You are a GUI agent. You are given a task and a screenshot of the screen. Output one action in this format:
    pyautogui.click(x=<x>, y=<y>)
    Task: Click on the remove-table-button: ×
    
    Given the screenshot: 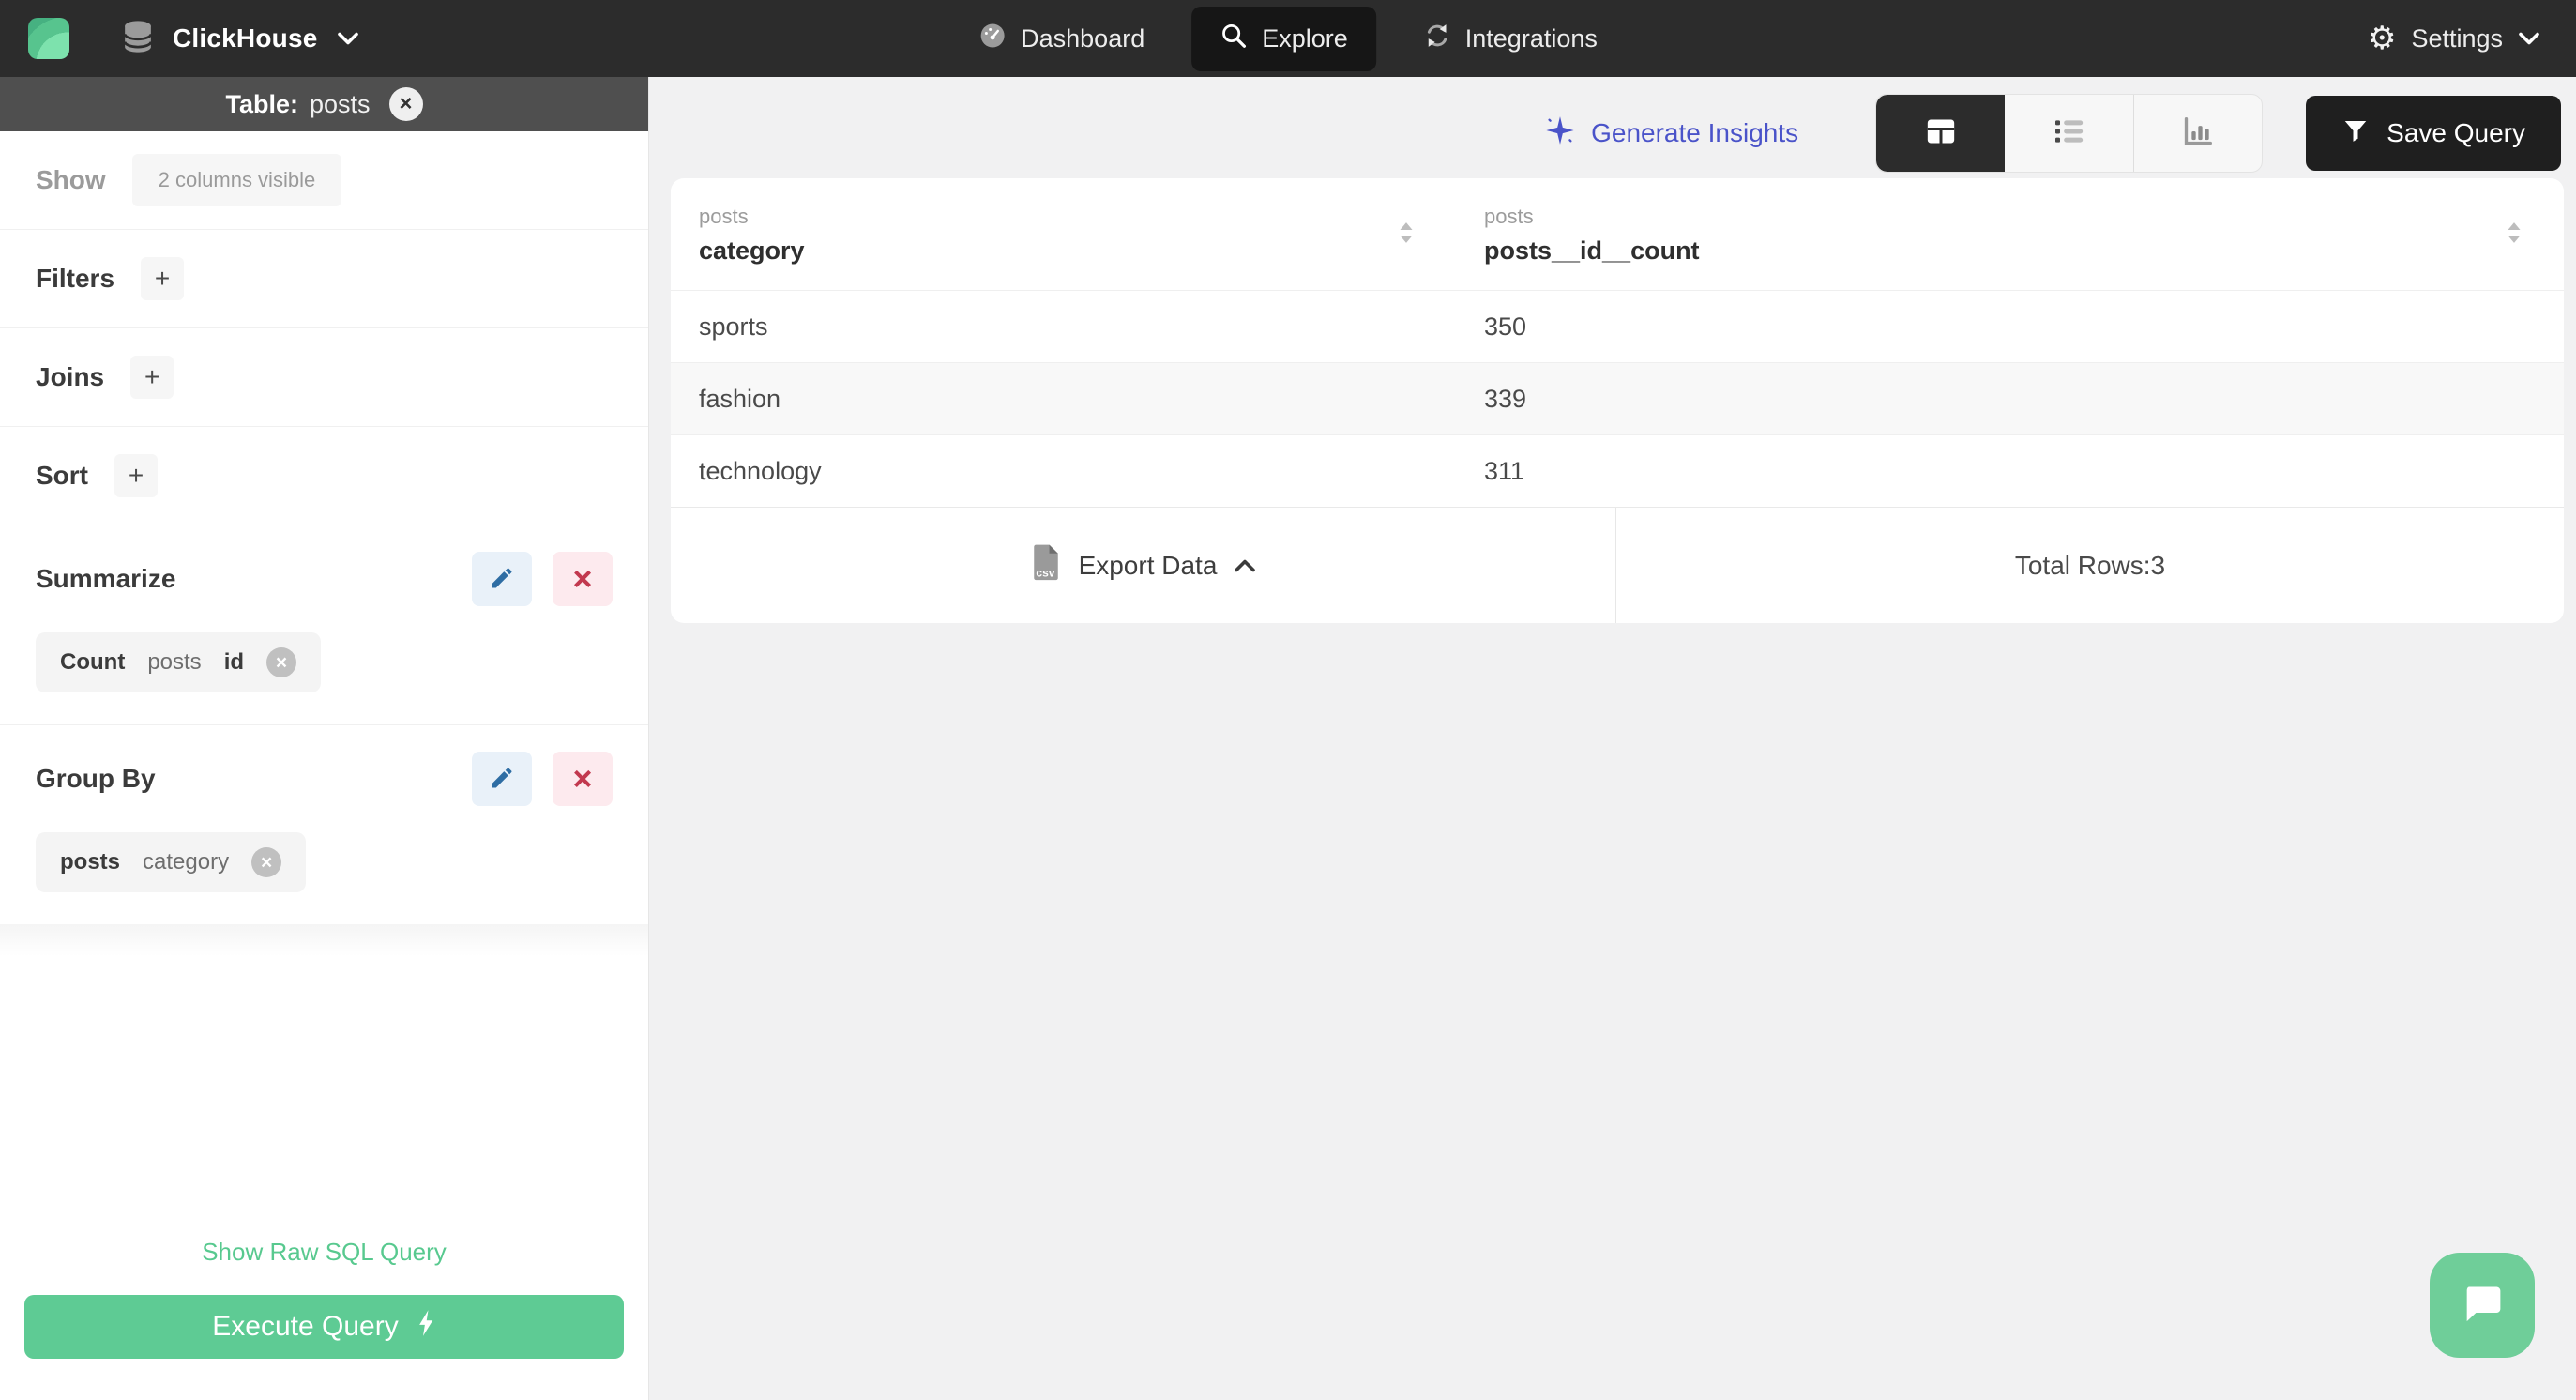 What is the action you would take?
    pyautogui.click(x=405, y=104)
    